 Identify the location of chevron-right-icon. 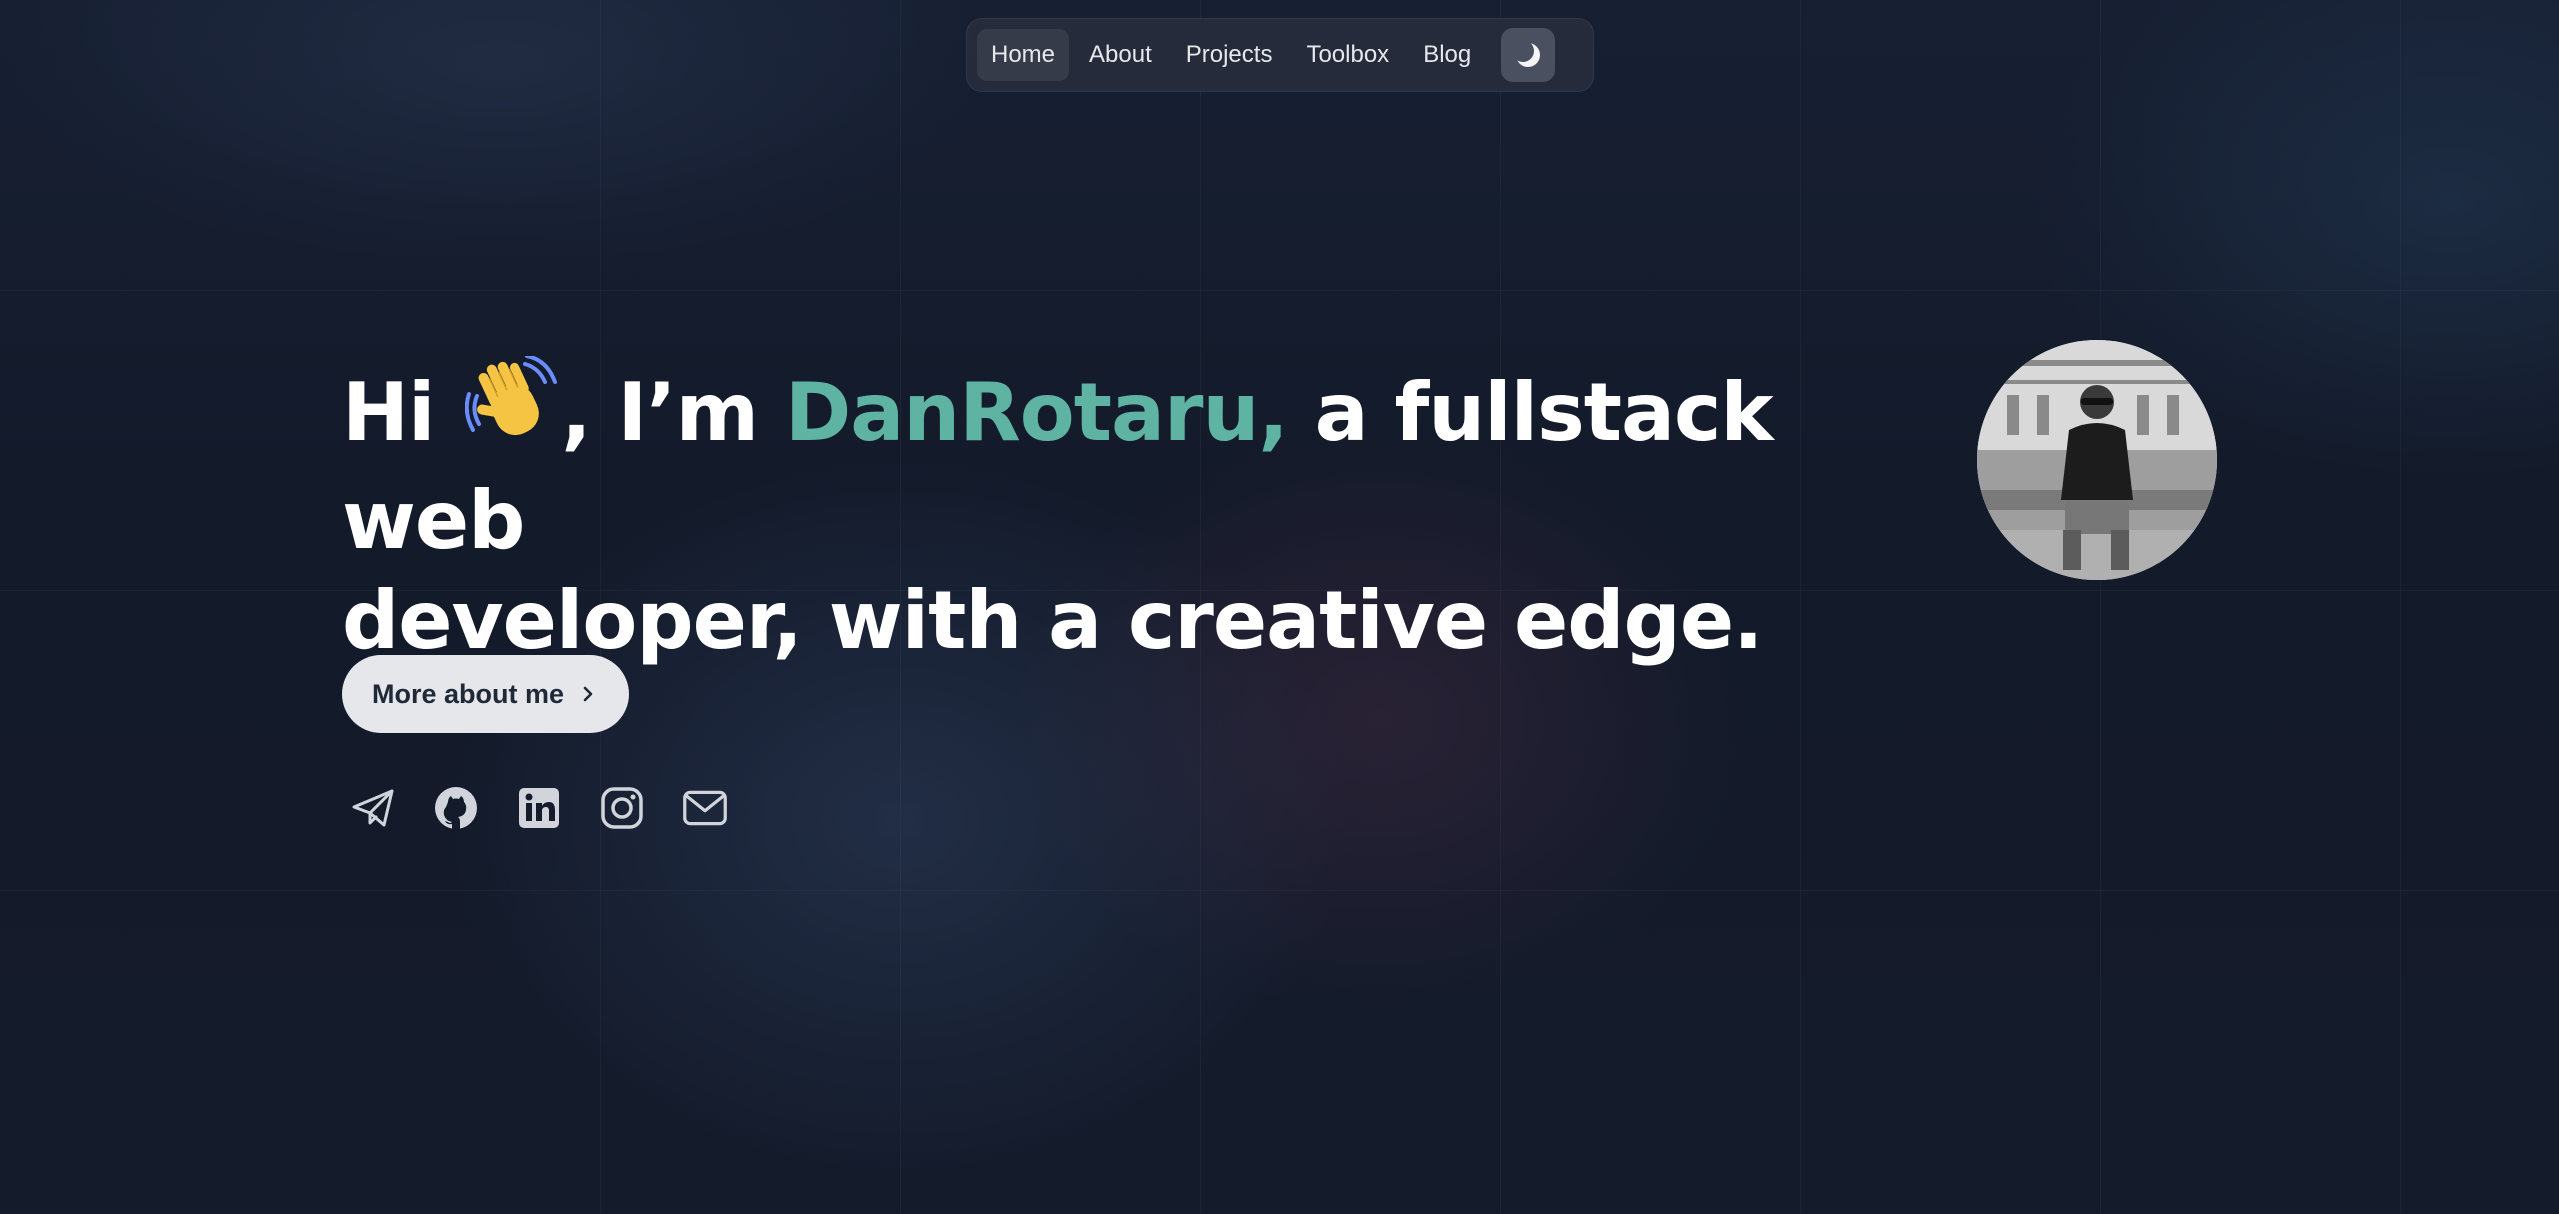
(588, 694).